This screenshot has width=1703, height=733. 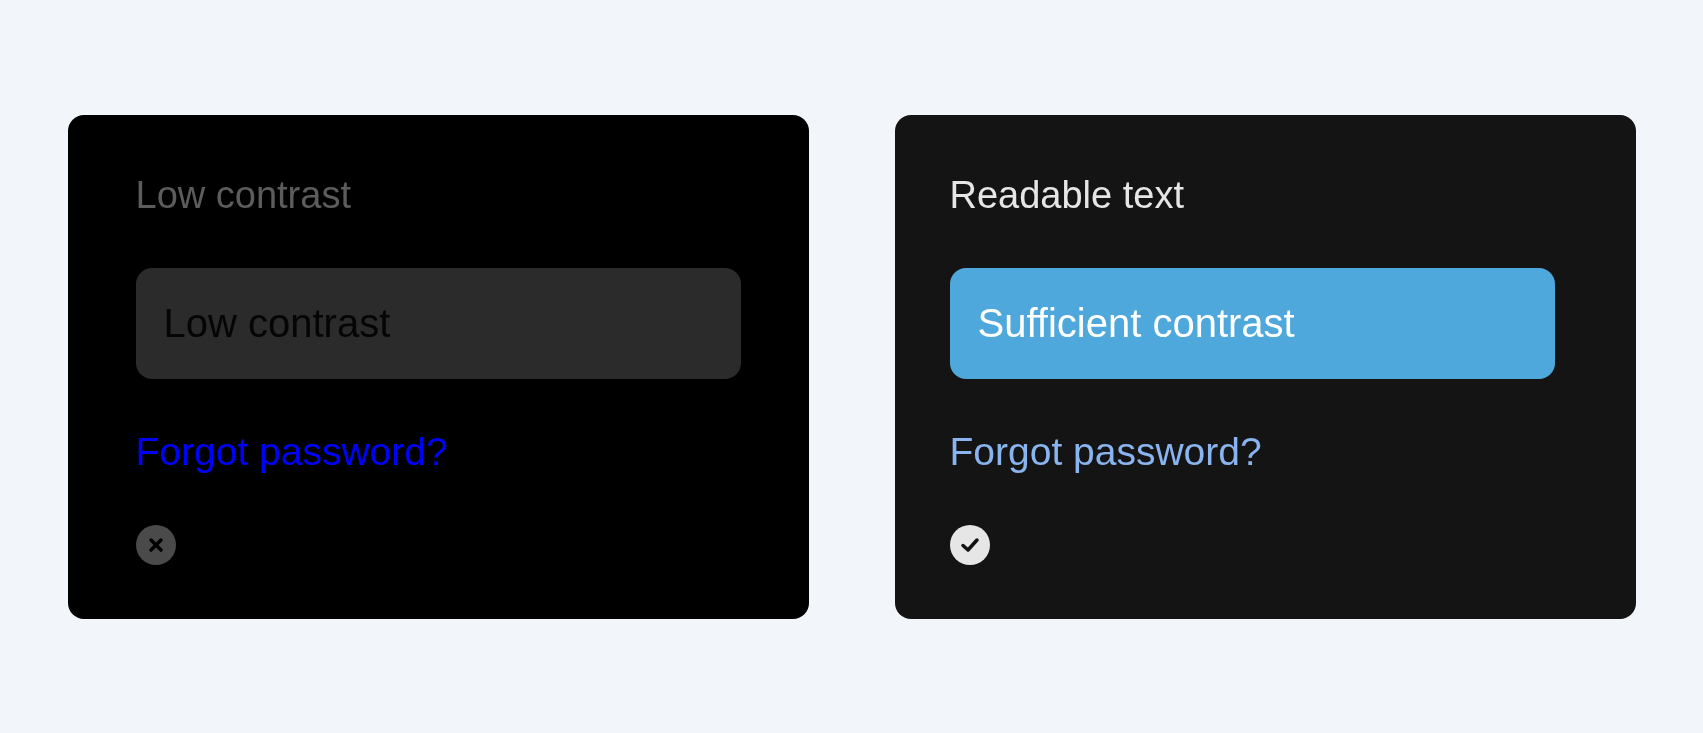 What do you see at coordinates (243, 195) in the screenshot?
I see `card-title: Low contrast` at bounding box center [243, 195].